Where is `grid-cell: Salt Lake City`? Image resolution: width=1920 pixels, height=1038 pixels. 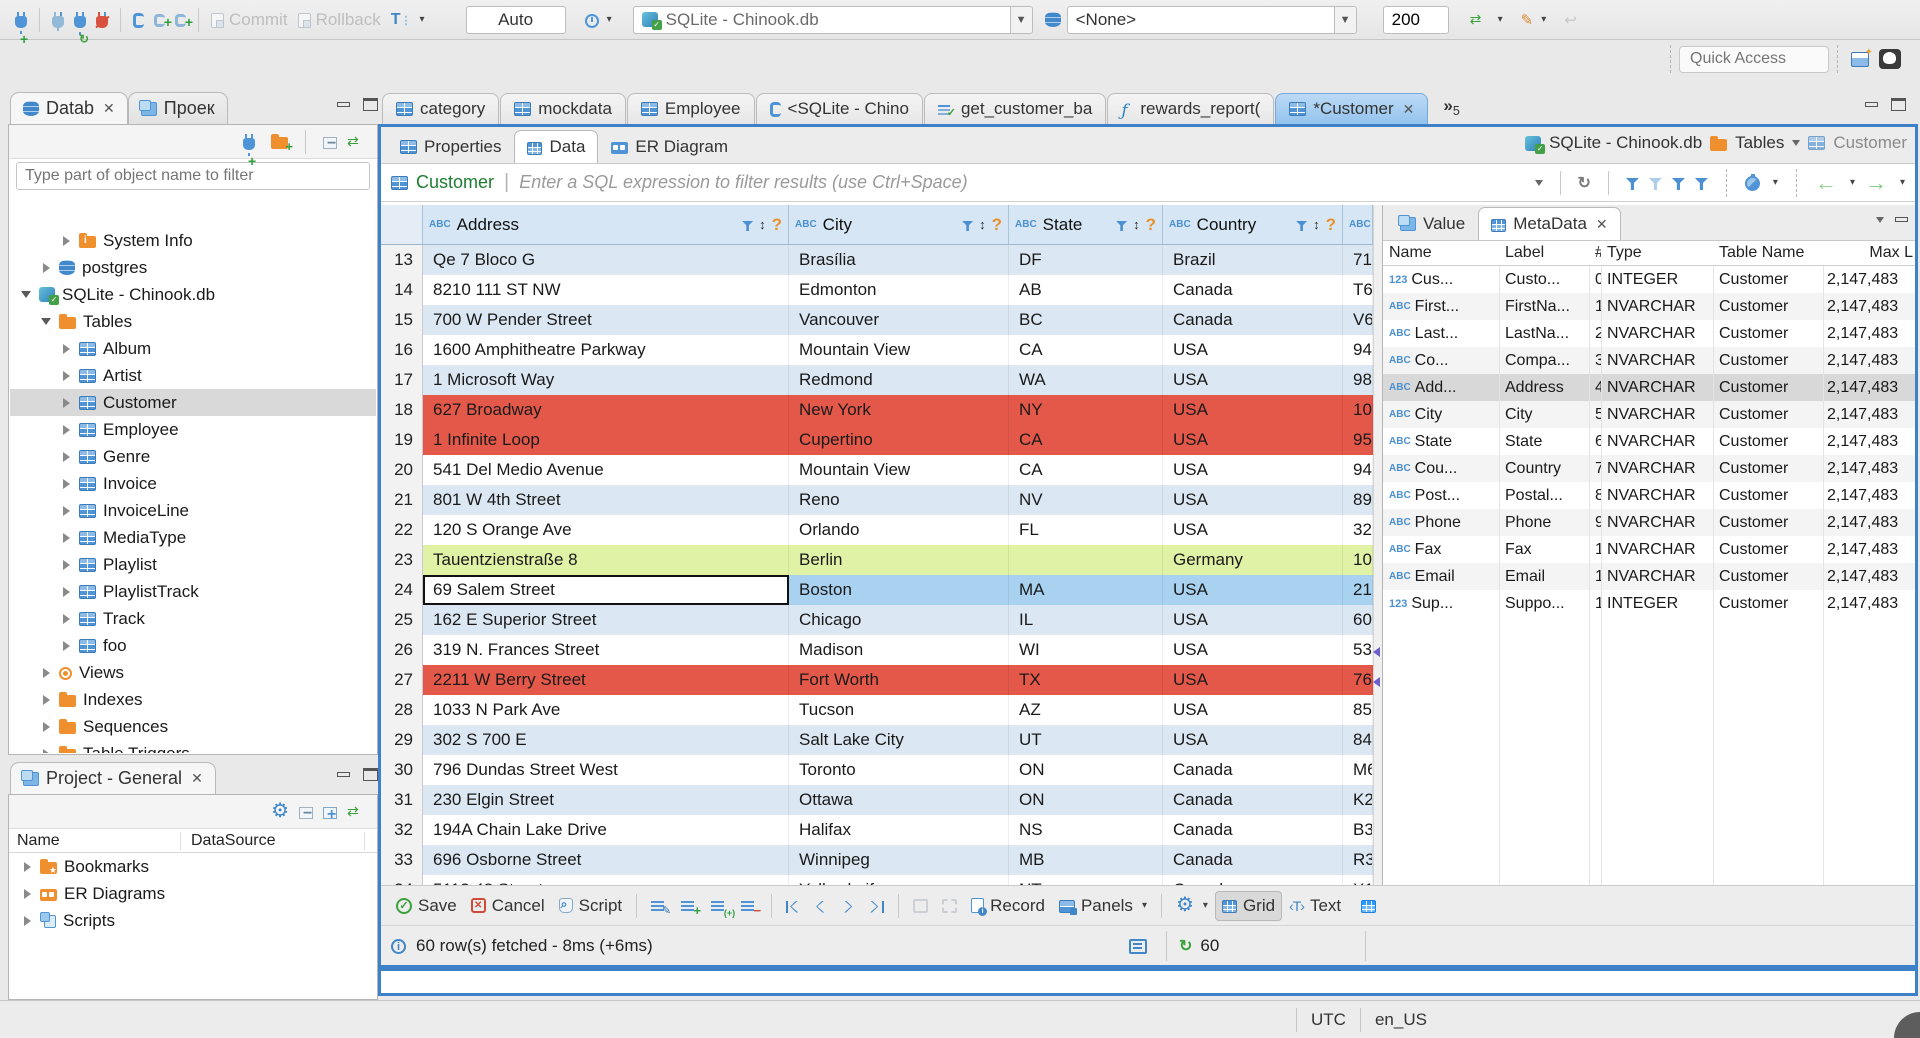 grid-cell: Salt Lake City is located at coordinates (899, 740).